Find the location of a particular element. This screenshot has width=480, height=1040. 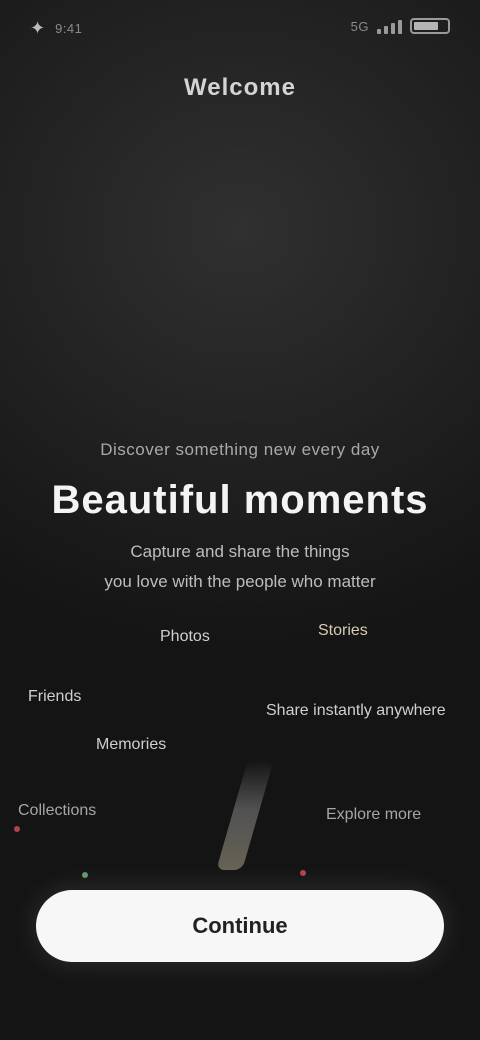

accent-dot-green is located at coordinates (85, 875).